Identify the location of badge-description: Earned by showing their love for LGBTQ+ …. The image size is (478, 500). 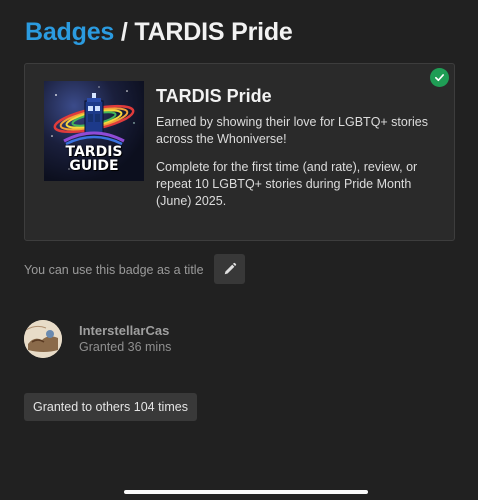
(292, 130).